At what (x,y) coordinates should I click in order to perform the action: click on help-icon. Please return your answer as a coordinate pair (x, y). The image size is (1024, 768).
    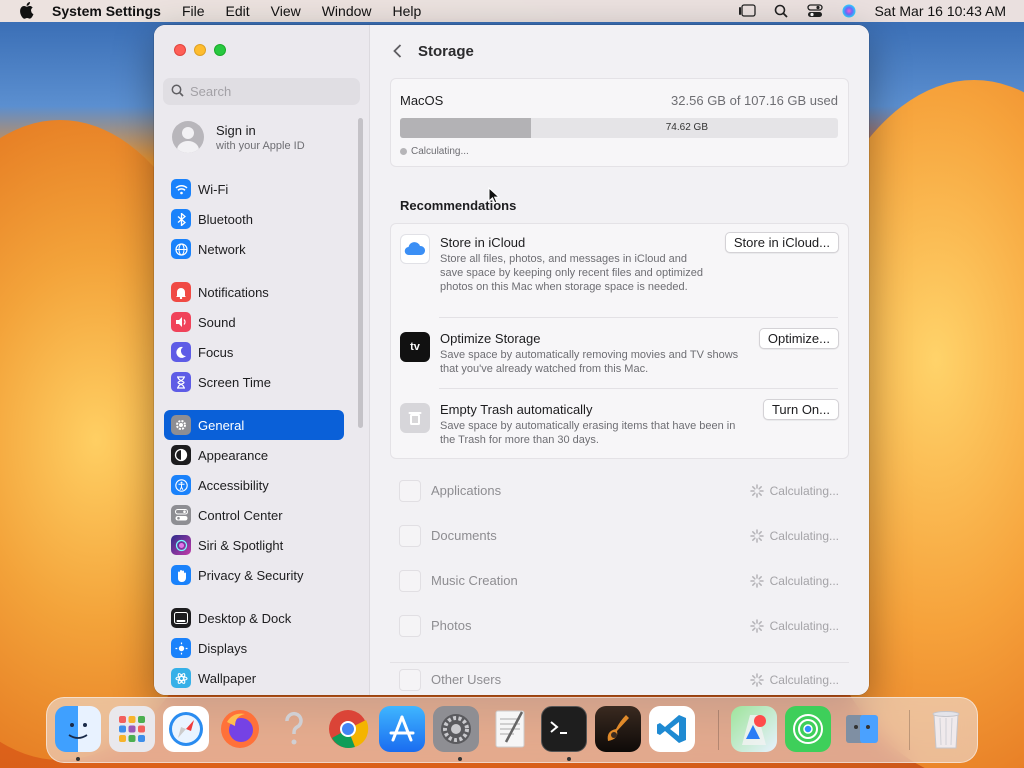
    Looking at the image, I should click on (294, 729).